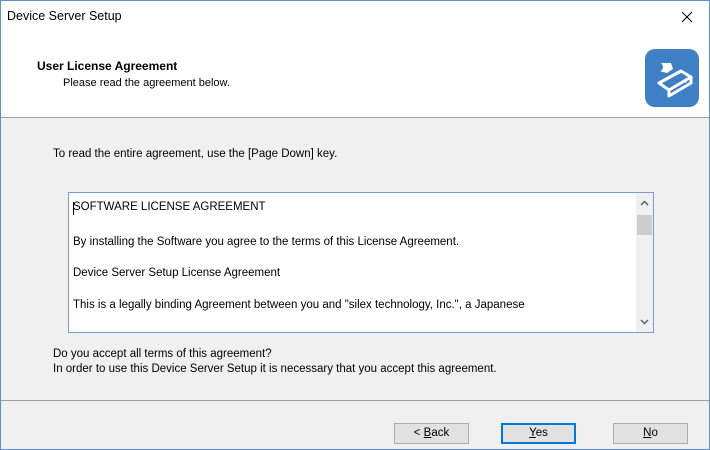  What do you see at coordinates (64, 16) in the screenshot?
I see `window-title: Device Server Setup` at bounding box center [64, 16].